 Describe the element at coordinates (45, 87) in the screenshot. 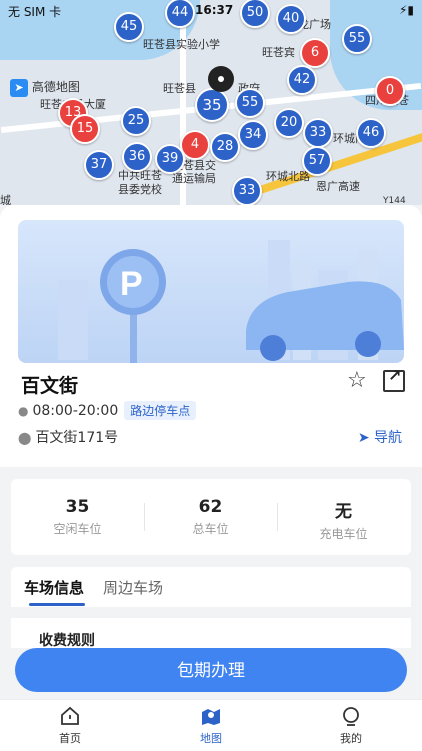

I see `amap-logo: ➤ 高德地图` at that location.